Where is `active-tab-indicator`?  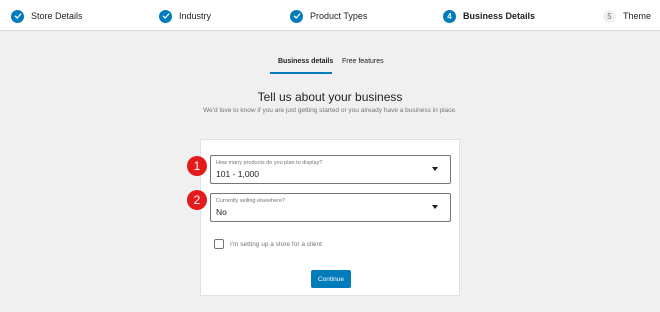 active-tab-indicator is located at coordinates (301, 73).